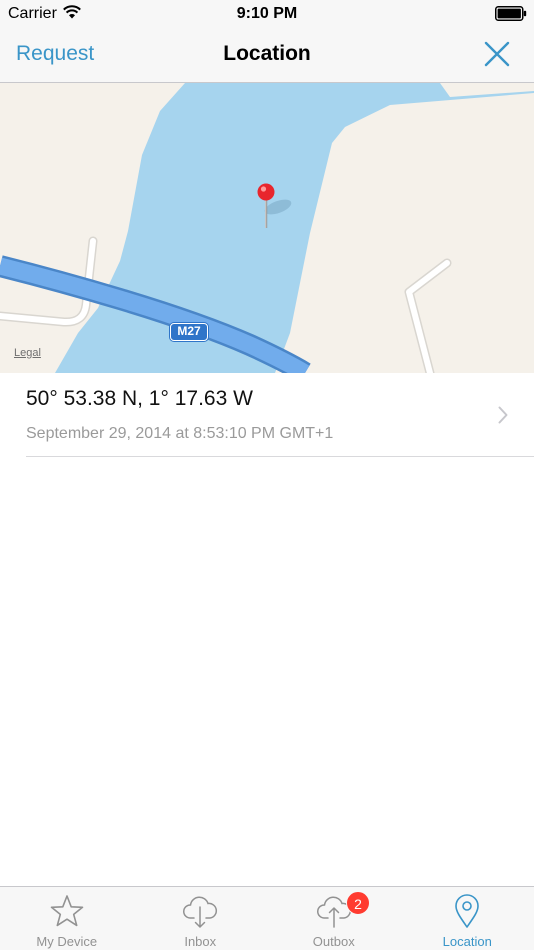  Describe the element at coordinates (267, 55) in the screenshot. I see `navigation-bar: Request Location` at that location.